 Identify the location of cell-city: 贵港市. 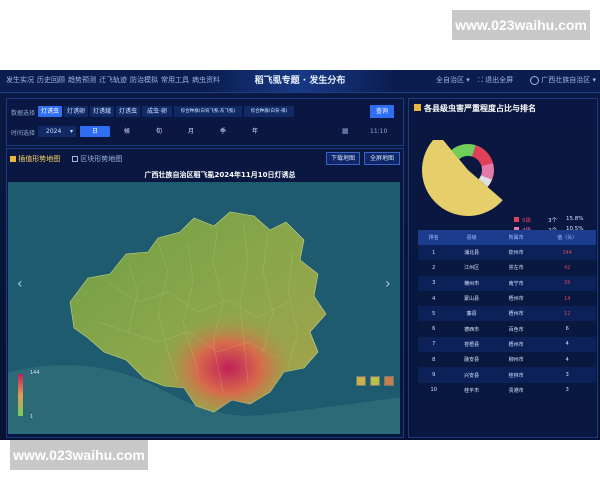
(516, 390).